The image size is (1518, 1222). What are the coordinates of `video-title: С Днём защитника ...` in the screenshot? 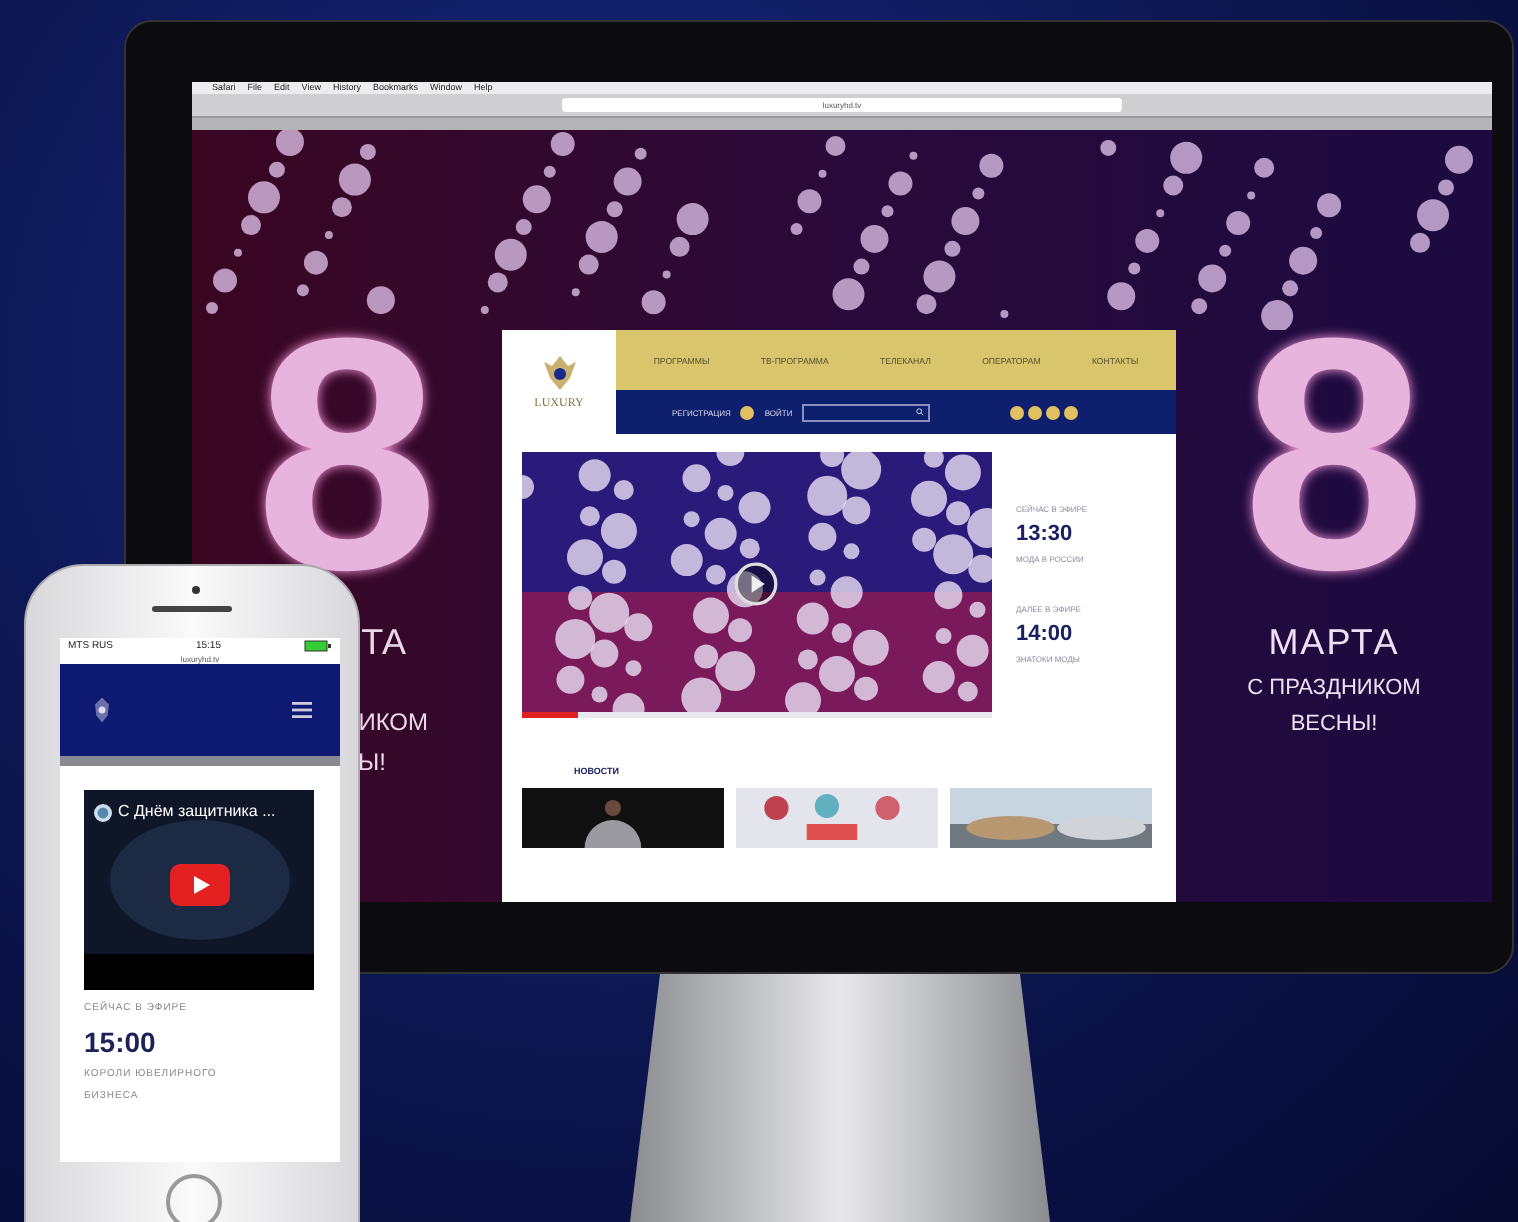 It's located at (197, 811).